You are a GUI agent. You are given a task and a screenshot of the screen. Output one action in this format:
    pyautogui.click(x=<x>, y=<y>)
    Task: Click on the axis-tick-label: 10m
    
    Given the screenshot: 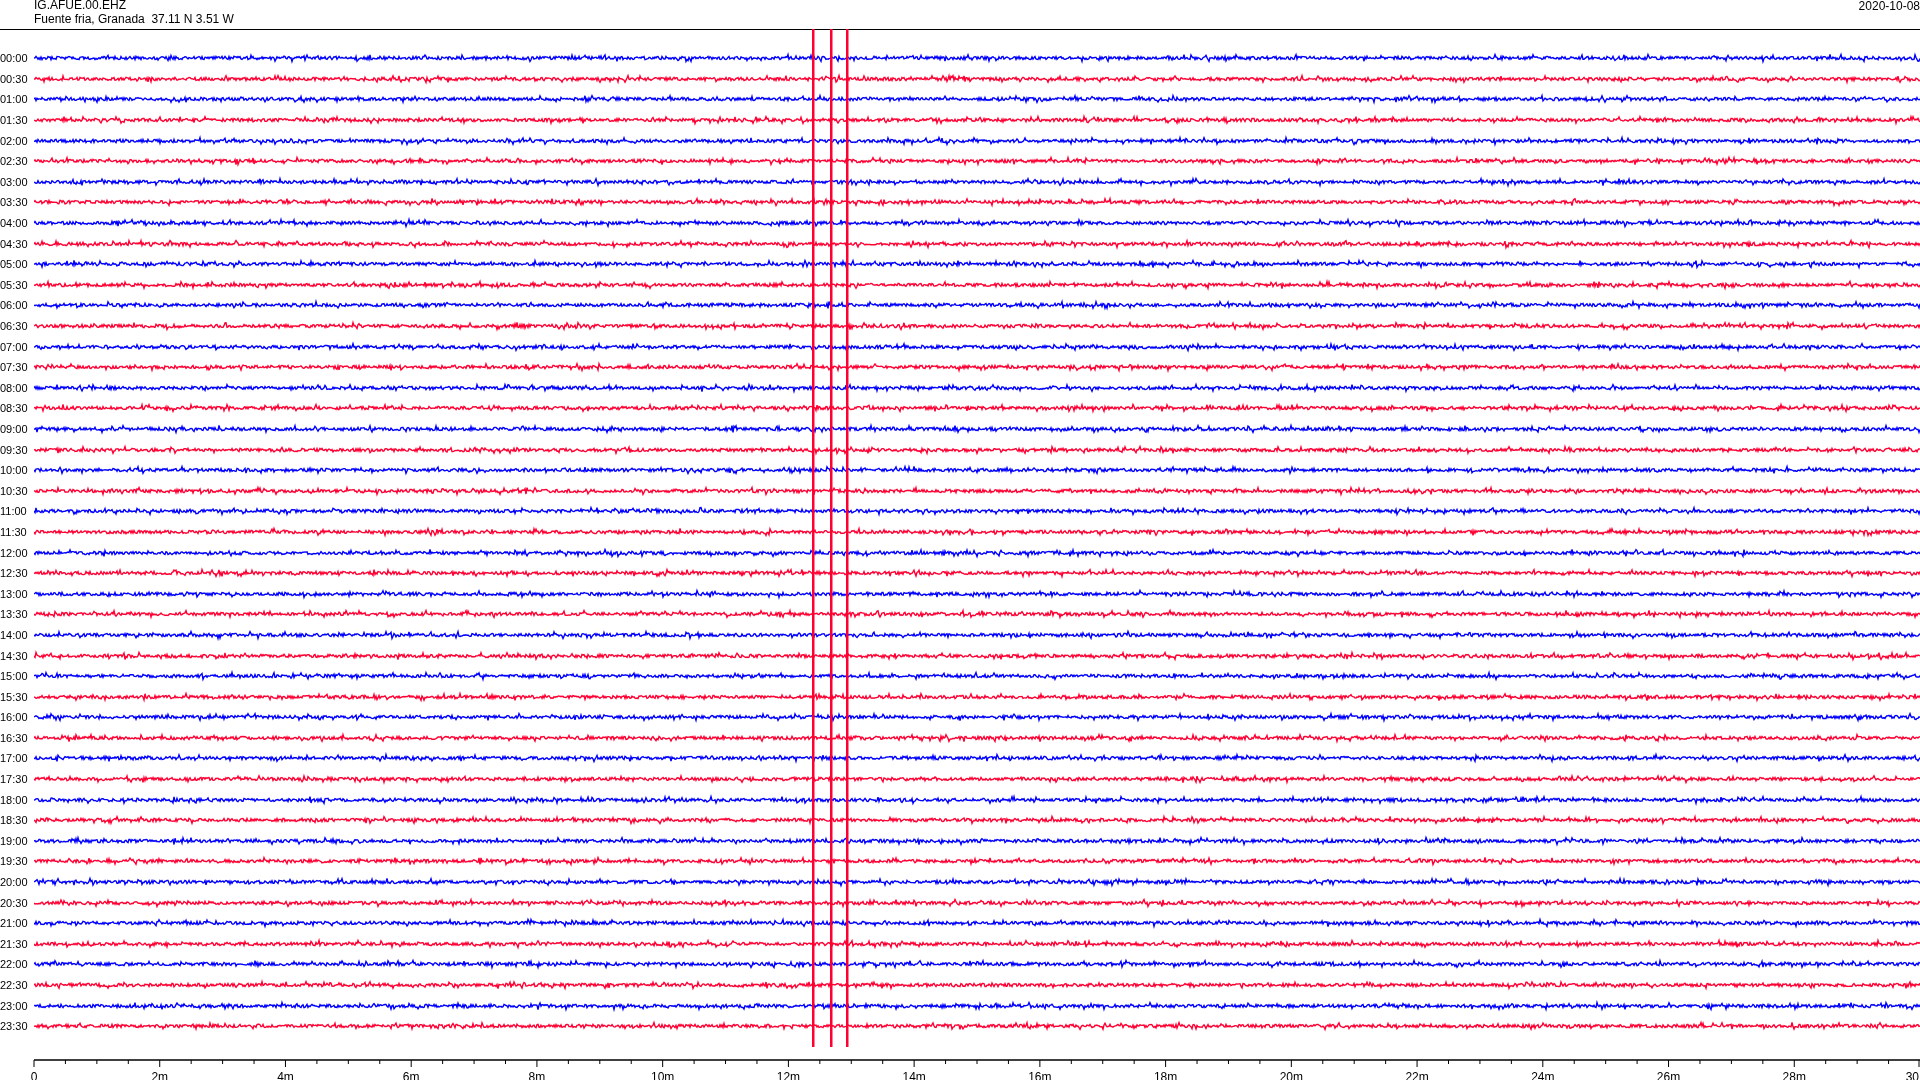 What is the action you would take?
    pyautogui.click(x=663, y=1074)
    